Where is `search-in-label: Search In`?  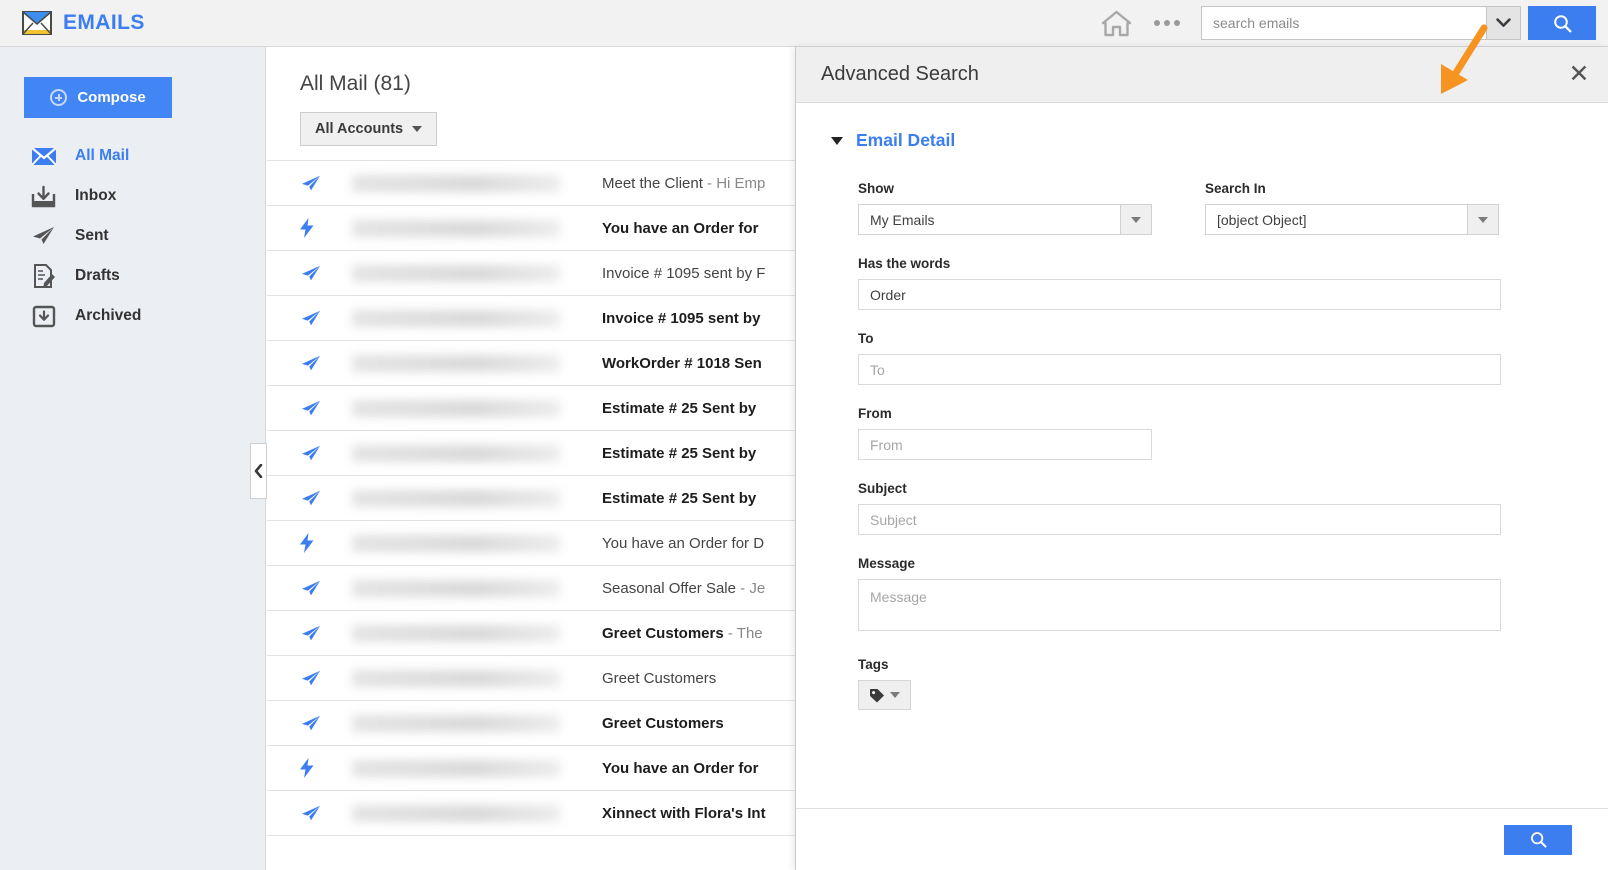 search-in-label: Search In is located at coordinates (1235, 188).